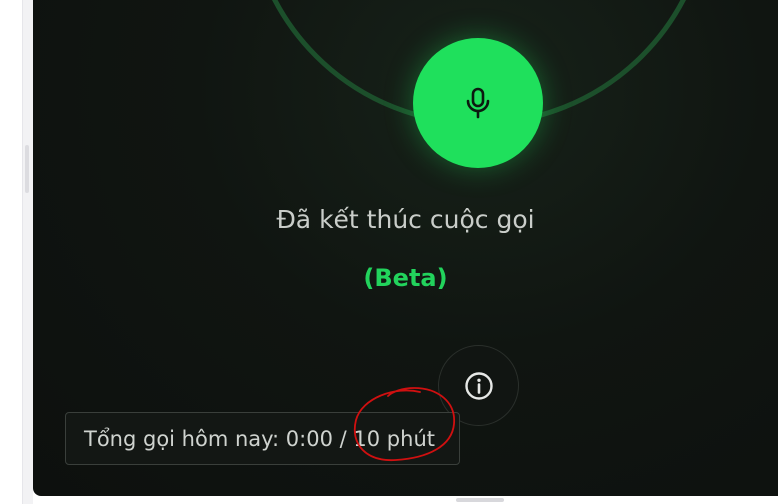 This screenshot has width=778, height=504. What do you see at coordinates (478, 385) in the screenshot?
I see `info-icon` at bounding box center [478, 385].